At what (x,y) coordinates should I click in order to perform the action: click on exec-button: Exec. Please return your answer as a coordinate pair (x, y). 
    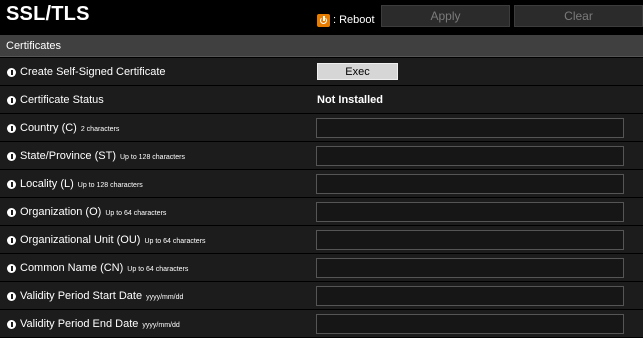
    Looking at the image, I should click on (357, 71).